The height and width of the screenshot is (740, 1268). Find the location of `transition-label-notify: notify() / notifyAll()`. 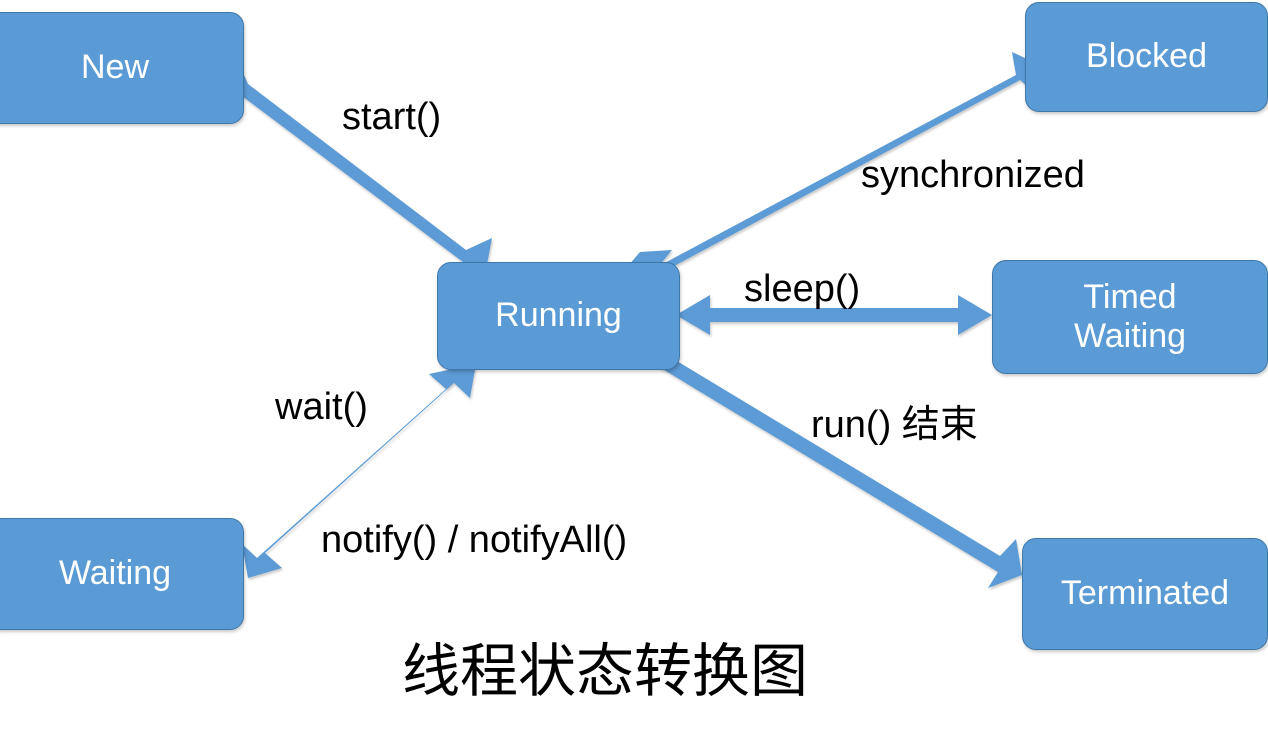

transition-label-notify: notify() / notifyAll() is located at coordinates (474, 540).